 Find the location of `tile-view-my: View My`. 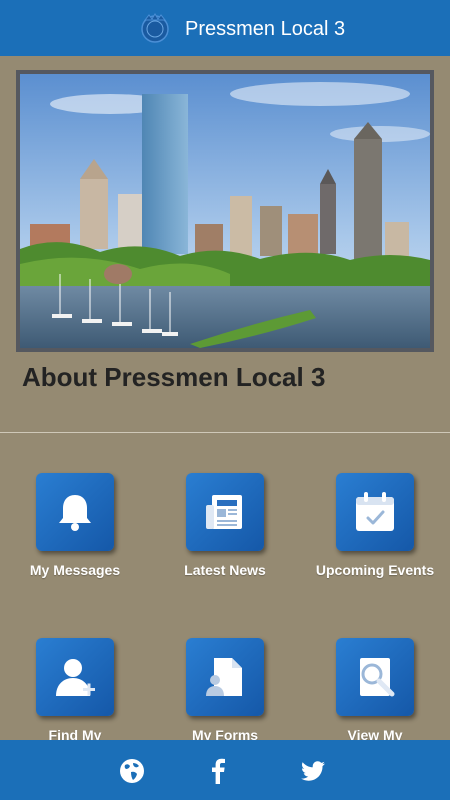

tile-view-my: View My is located at coordinates (375, 691).